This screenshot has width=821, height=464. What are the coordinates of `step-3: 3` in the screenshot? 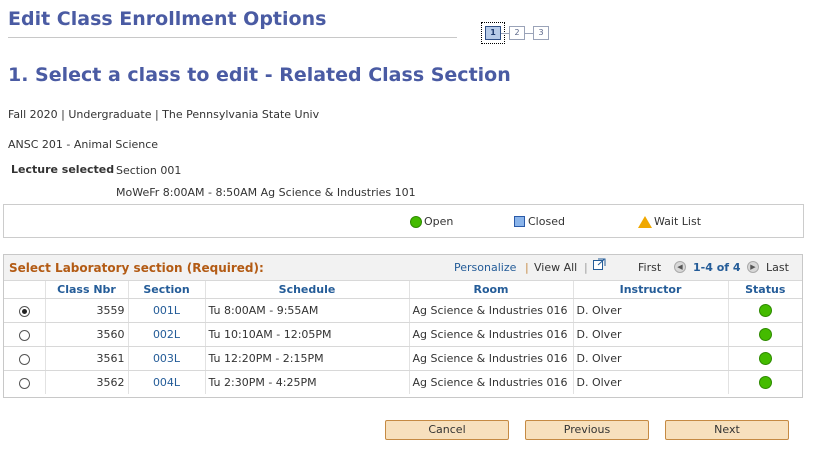 It's located at (541, 33).